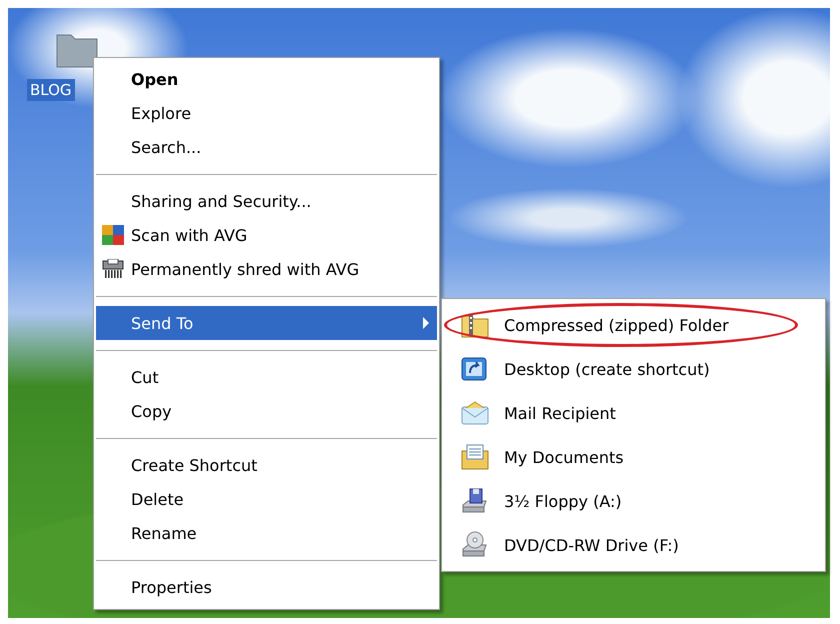  Describe the element at coordinates (475, 413) in the screenshot. I see `envelope-icon` at that location.